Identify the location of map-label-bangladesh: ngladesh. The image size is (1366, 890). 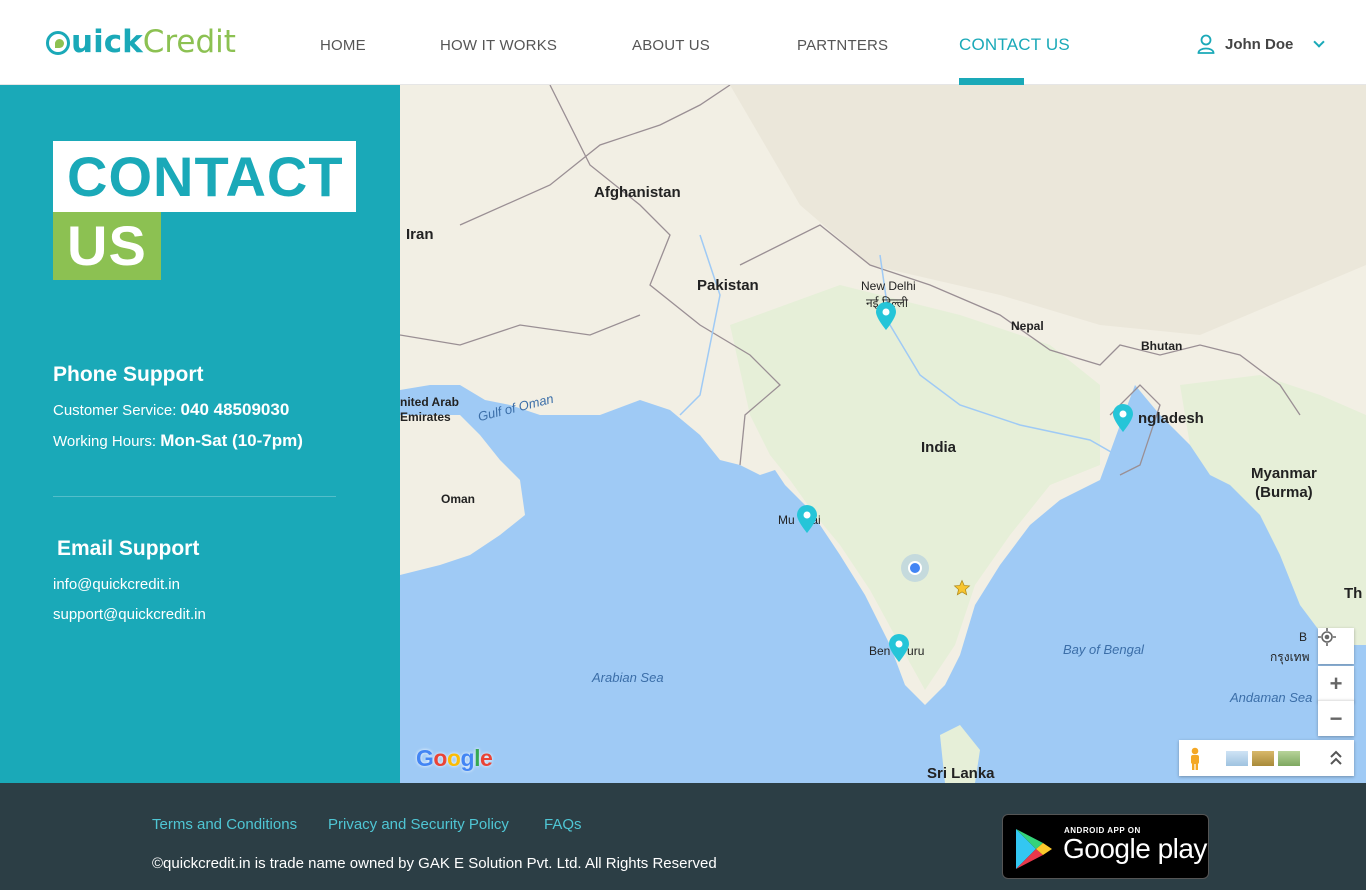
(1171, 418).